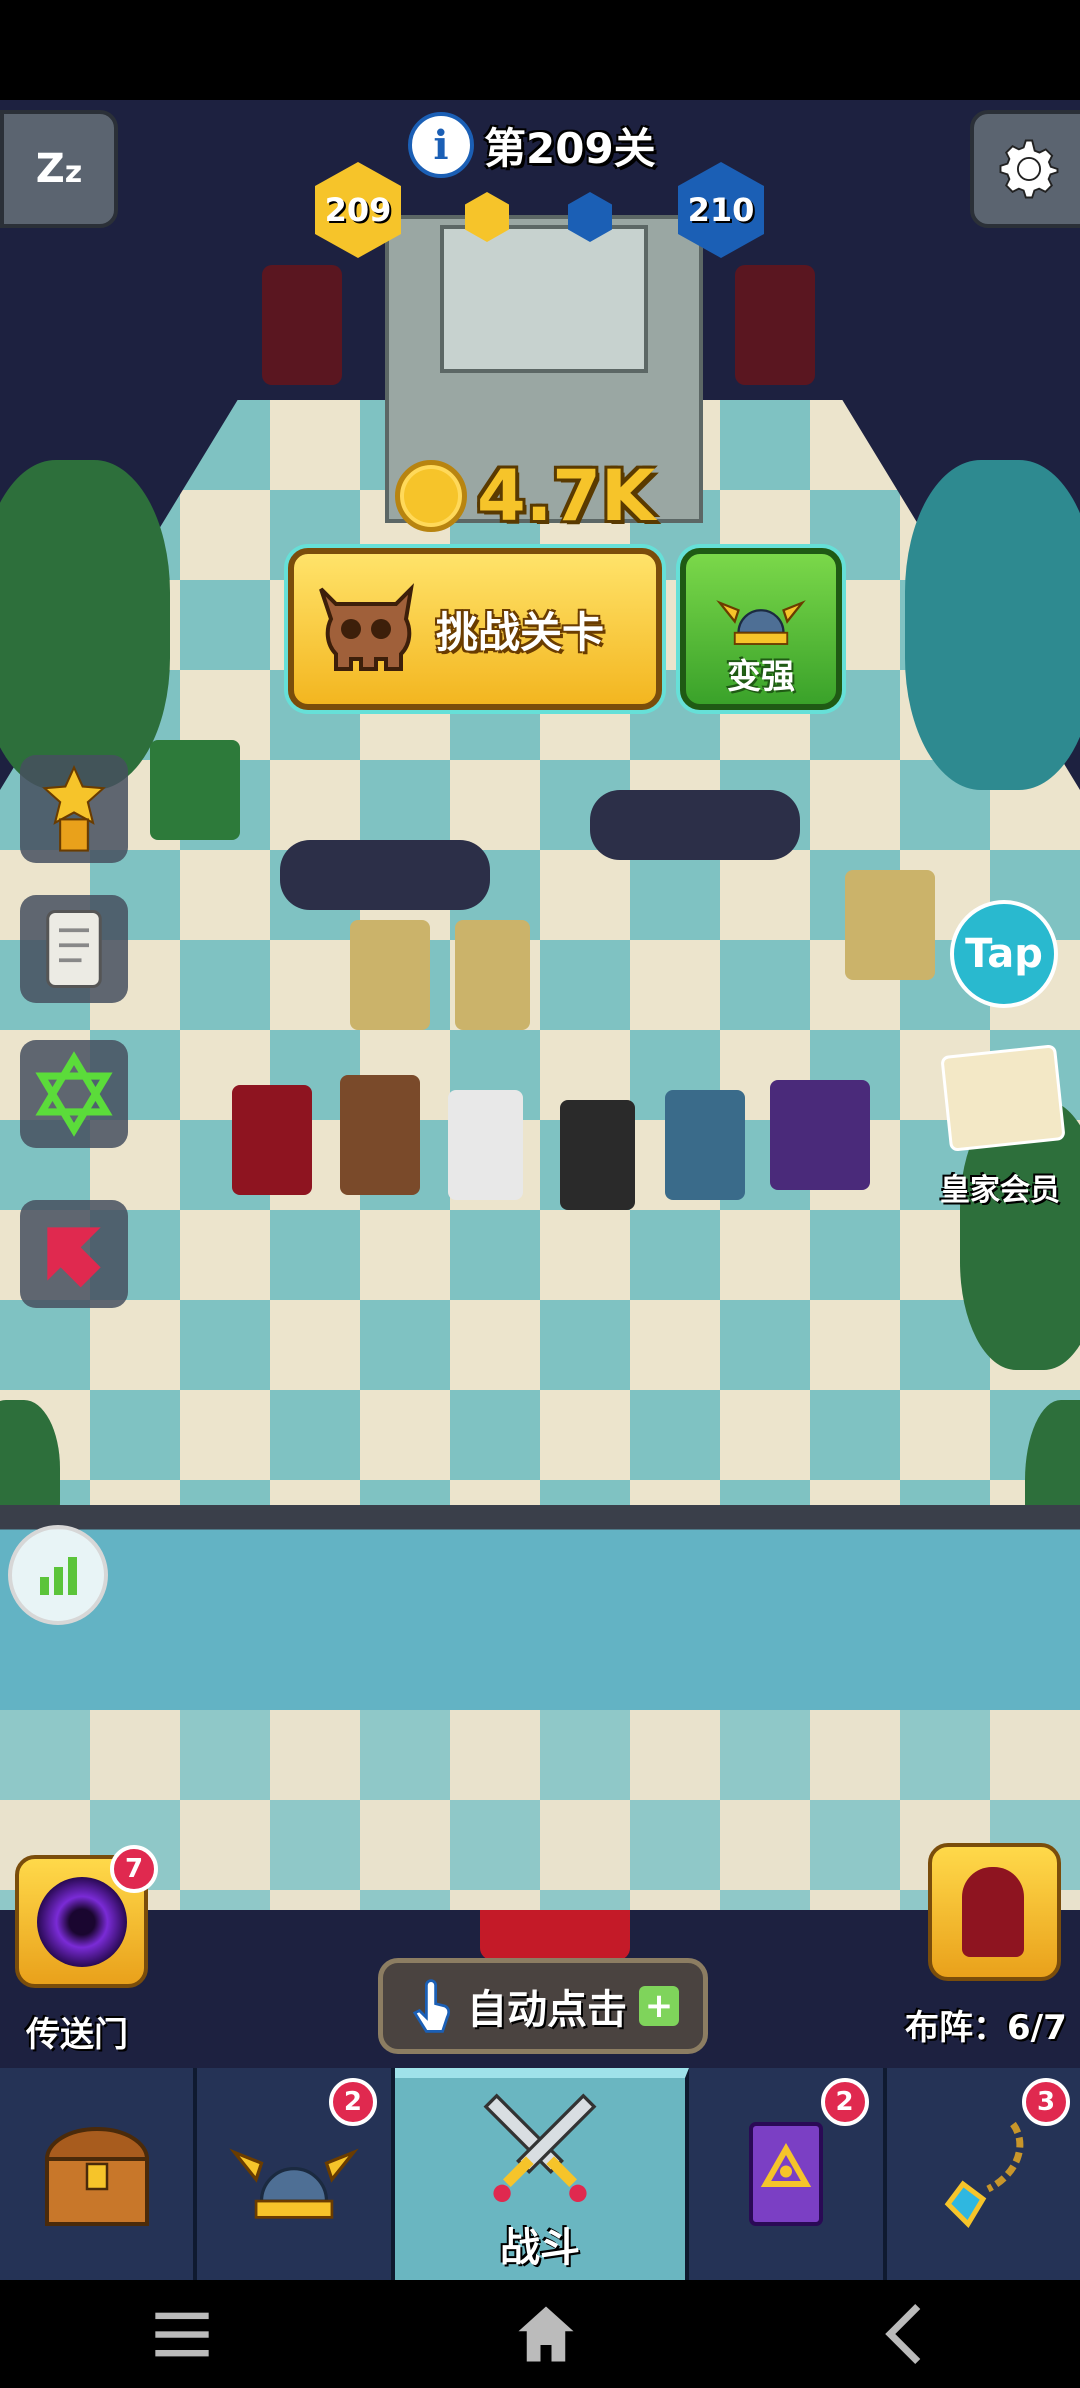 Image resolution: width=1080 pixels, height=2388 pixels. What do you see at coordinates (77, 2035) in the screenshot?
I see `portal-label: 传送门` at bounding box center [77, 2035].